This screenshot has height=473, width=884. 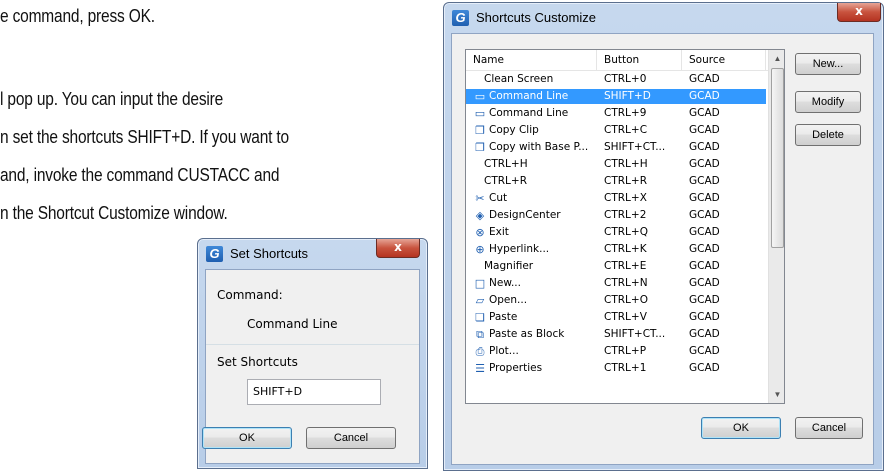 I want to click on item-shortcut: SHIFT+D, so click(x=627, y=96).